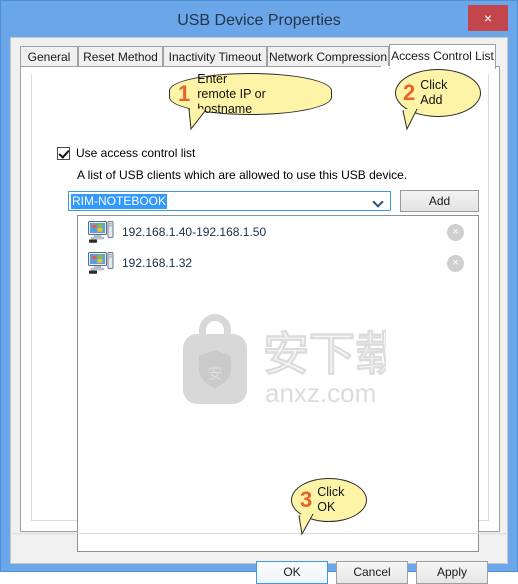 The width and height of the screenshot is (518, 584). What do you see at coordinates (409, 92) in the screenshot?
I see `callout-2-number: 2` at bounding box center [409, 92].